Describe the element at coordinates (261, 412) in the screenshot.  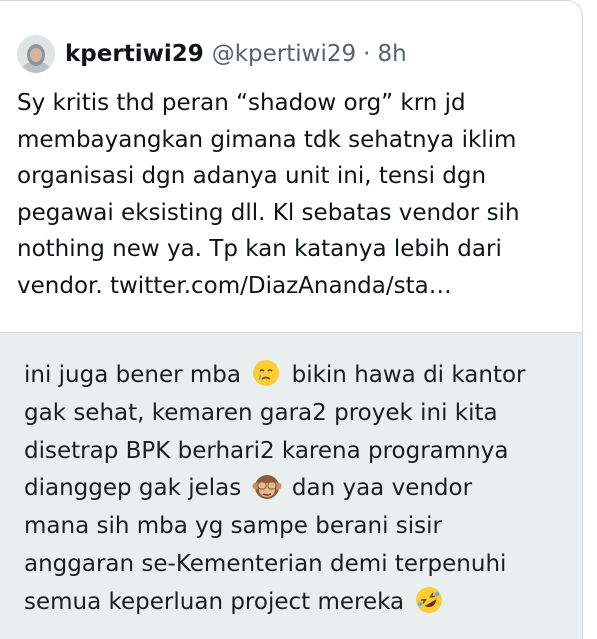
I see `reply-line: gak sehat, kemaren gara2 proyek ini kita` at that location.